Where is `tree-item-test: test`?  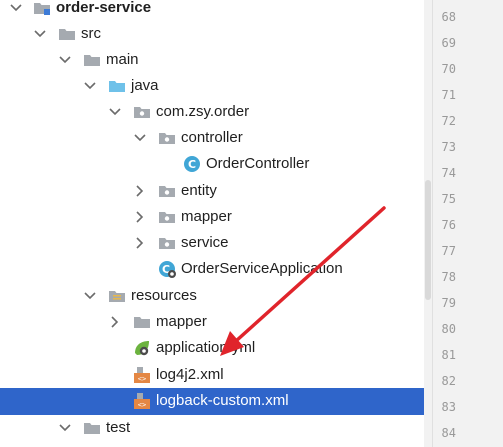
tree-item-test: test is located at coordinates (215, 428).